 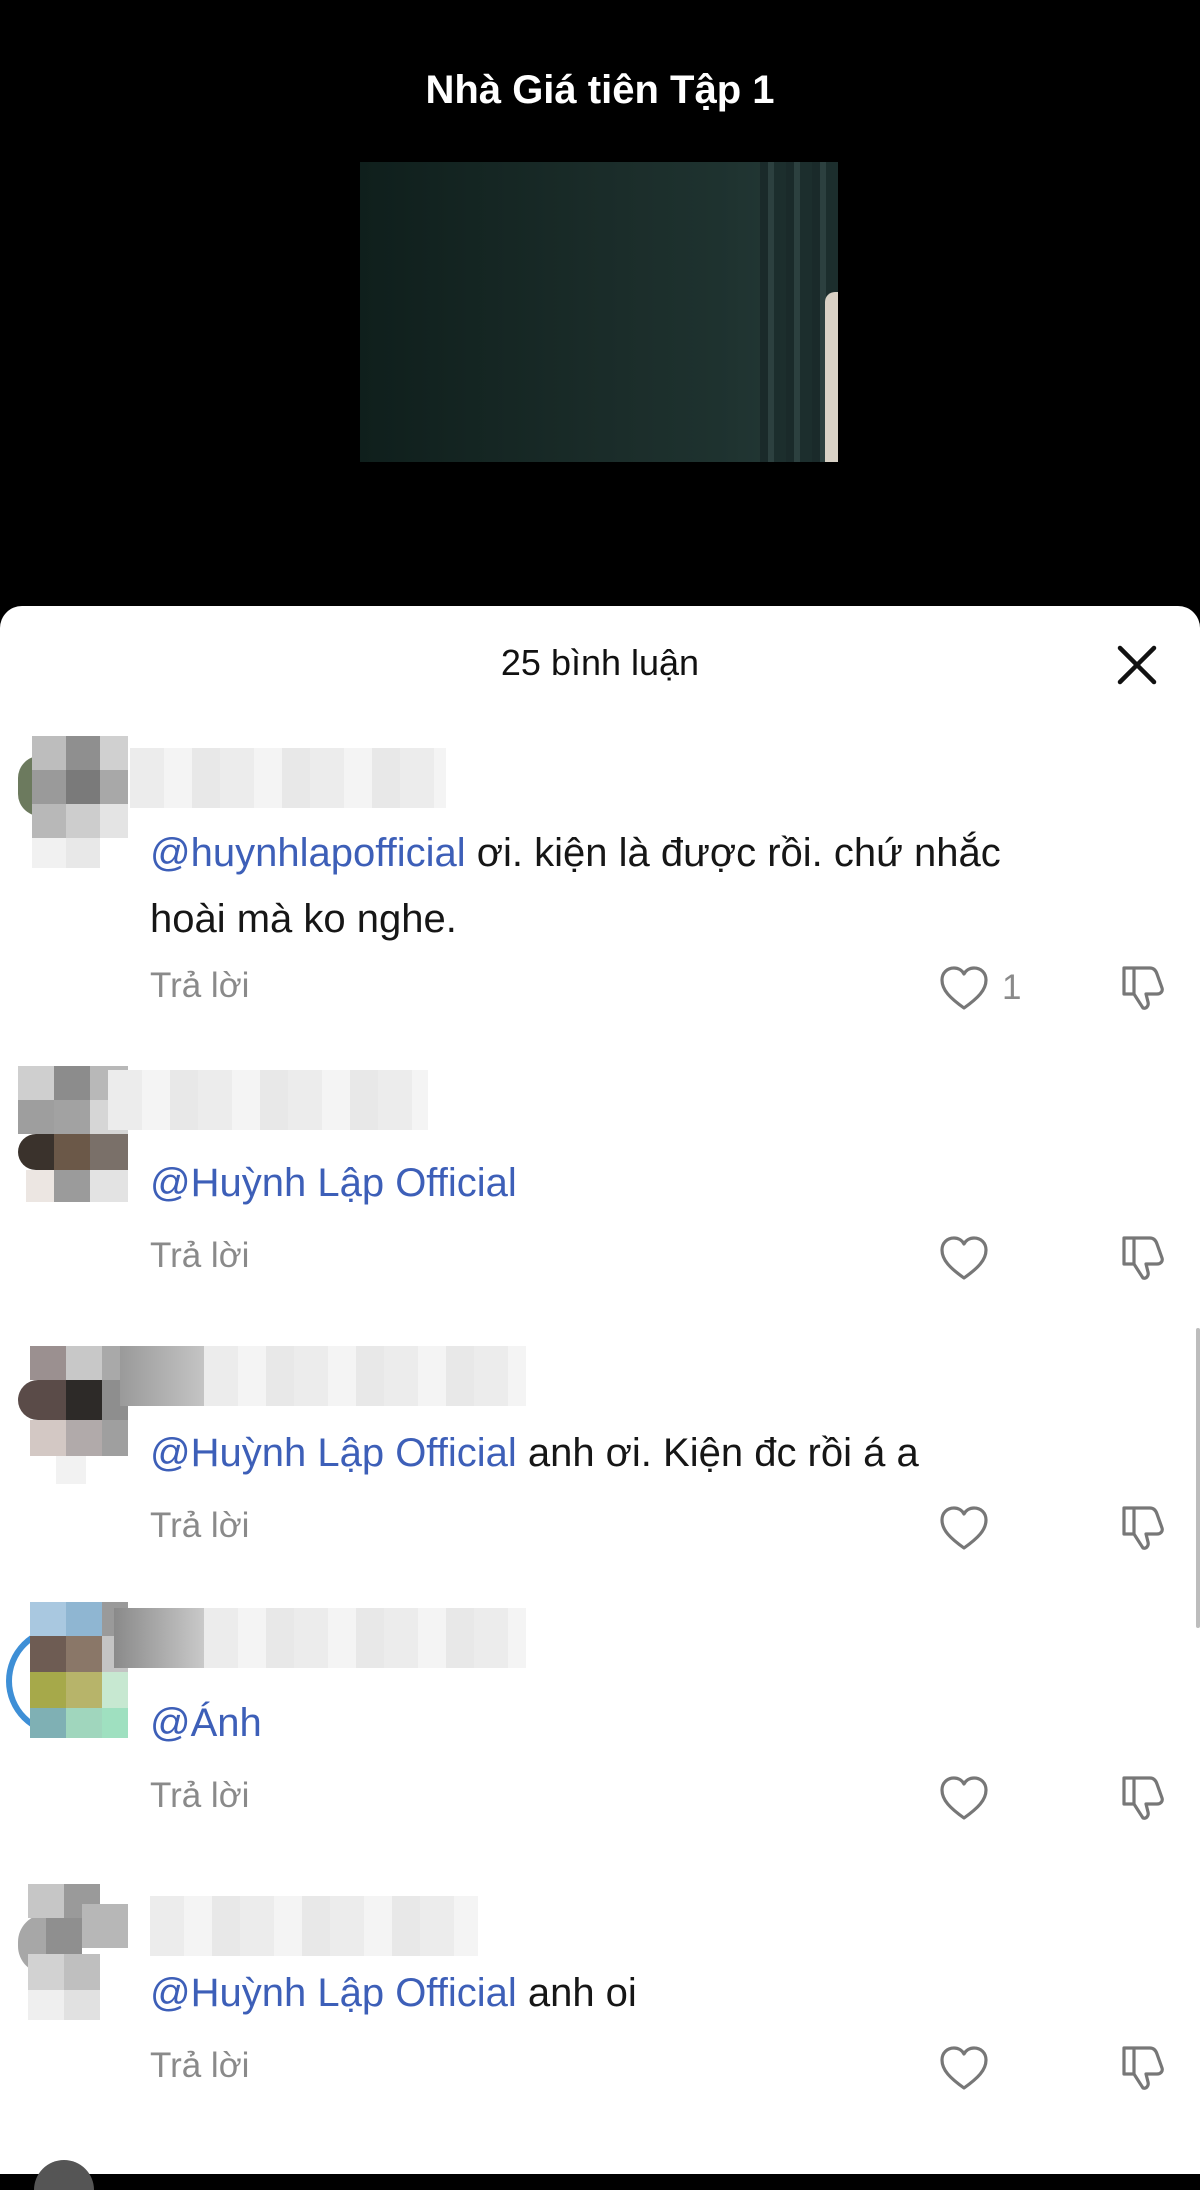 What do you see at coordinates (831, 377) in the screenshot?
I see `video-frame-figure` at bounding box center [831, 377].